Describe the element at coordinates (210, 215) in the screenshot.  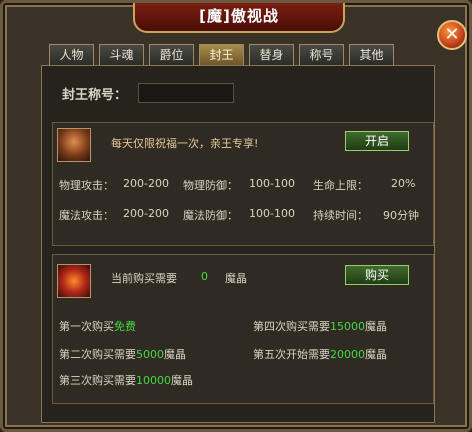
I see `magic-def-label: 魔法防御：` at that location.